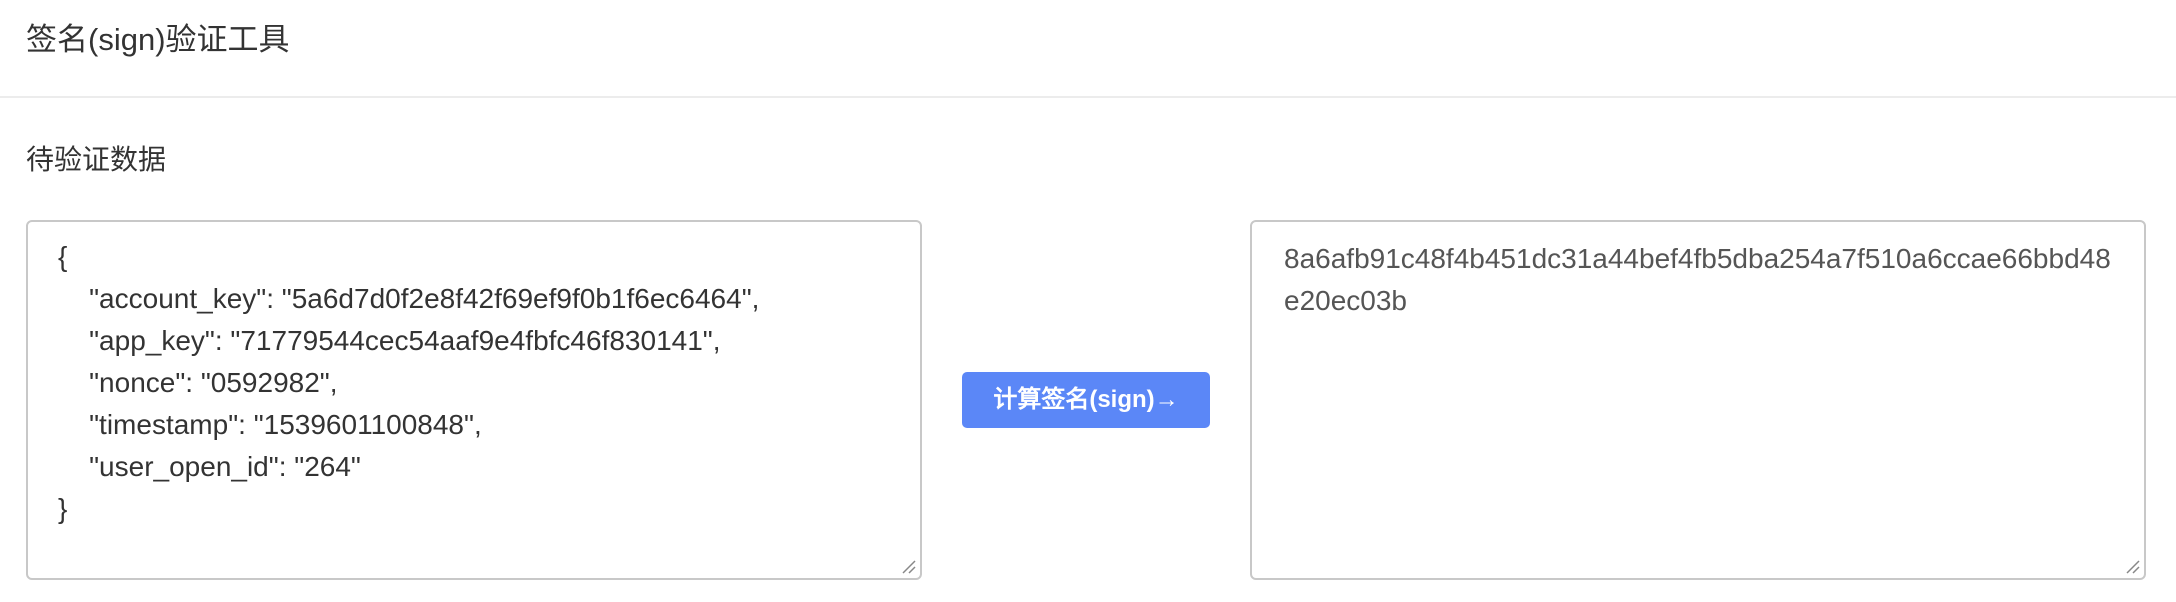 Image resolution: width=2176 pixels, height=602 pixels. What do you see at coordinates (1086, 400) in the screenshot?
I see `compute-sign-button: 计算签名(sign)→` at bounding box center [1086, 400].